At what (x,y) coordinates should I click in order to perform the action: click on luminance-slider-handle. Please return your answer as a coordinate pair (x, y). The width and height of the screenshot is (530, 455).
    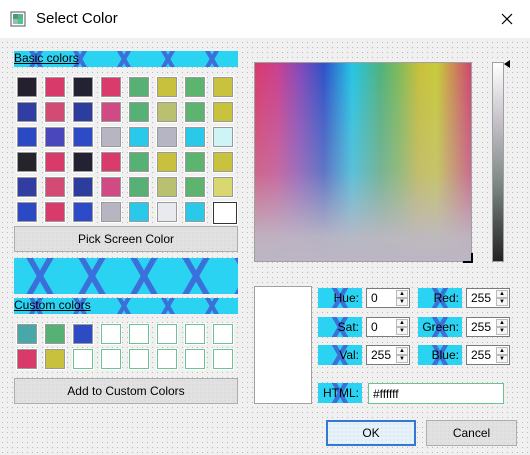
    Looking at the image, I should click on (507, 64).